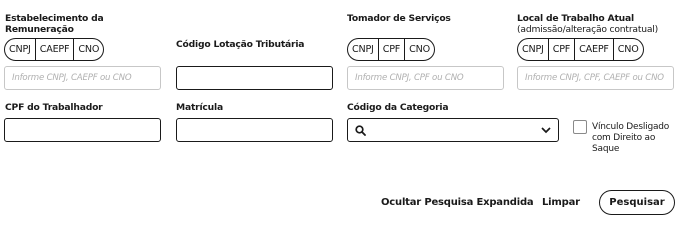  I want to click on estabelecimento-input: Informe CNPJ, CAEPF ou CNO, so click(82, 78).